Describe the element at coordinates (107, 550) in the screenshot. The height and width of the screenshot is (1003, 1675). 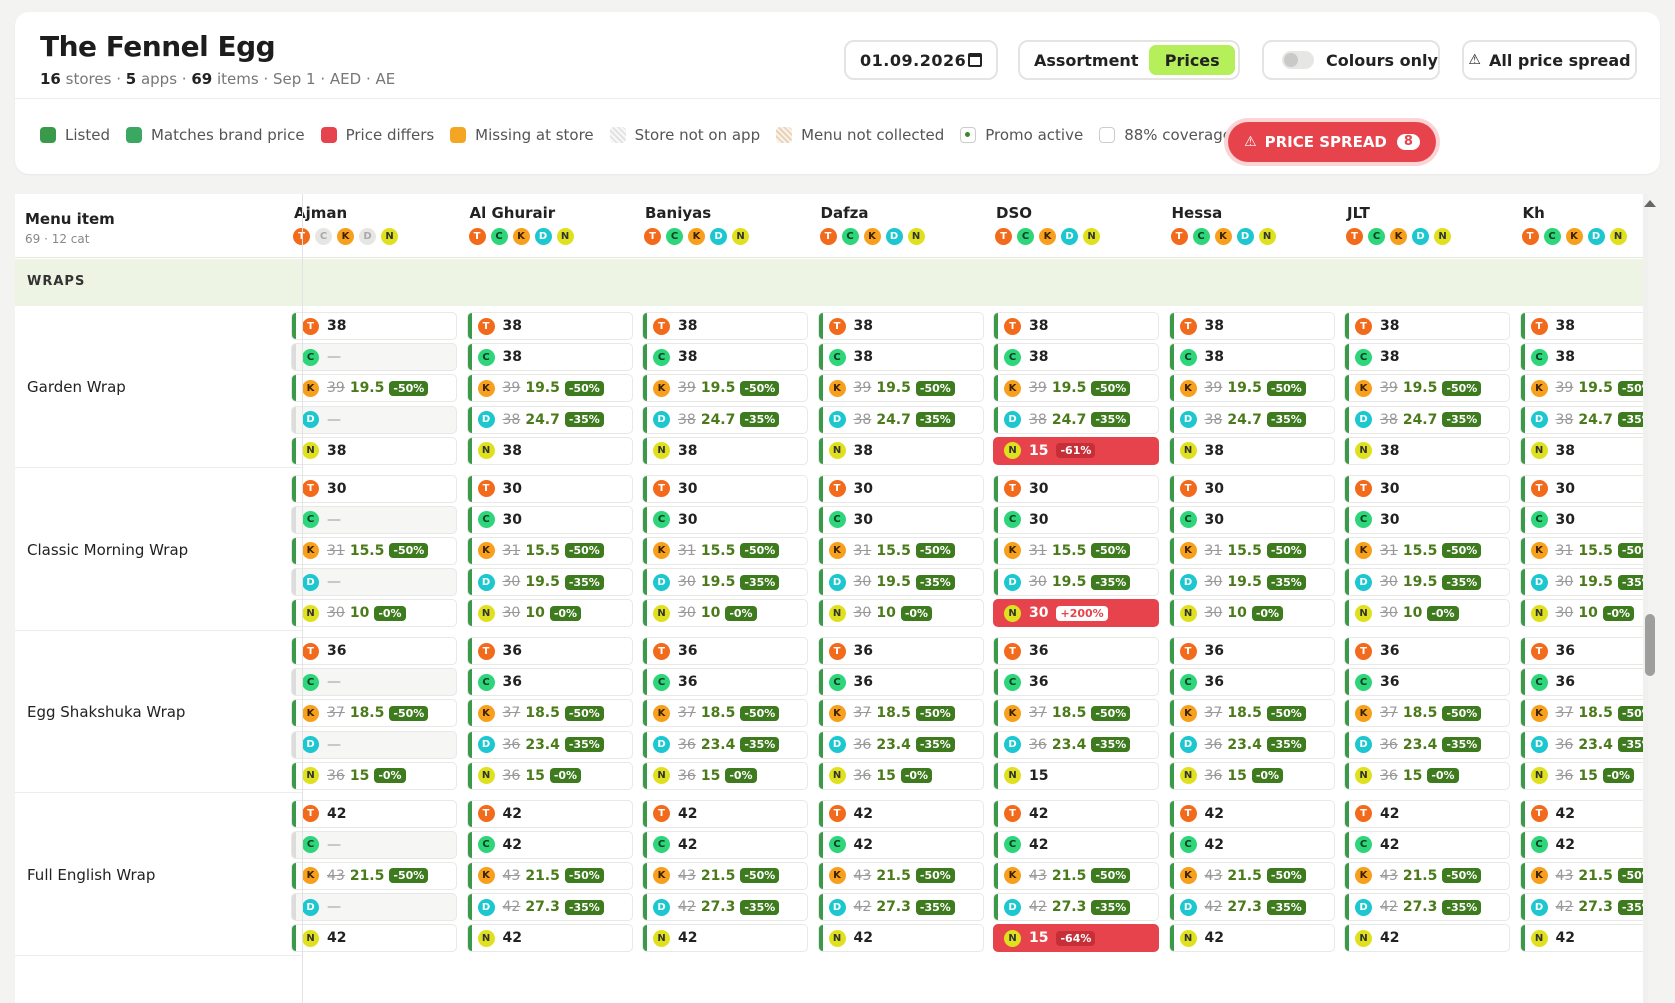
I see `menu-item-name: Classic Morning Wrap` at that location.